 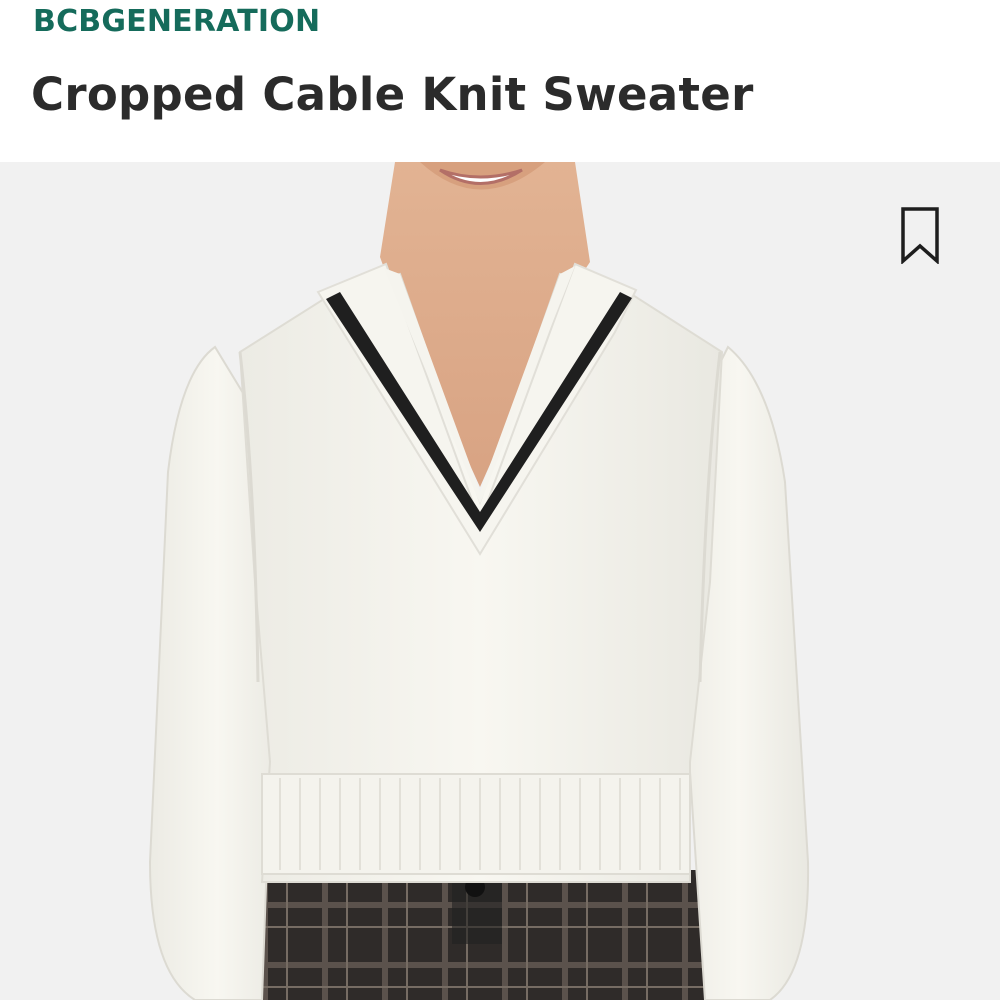 I want to click on bookmark-icon, so click(x=920, y=236).